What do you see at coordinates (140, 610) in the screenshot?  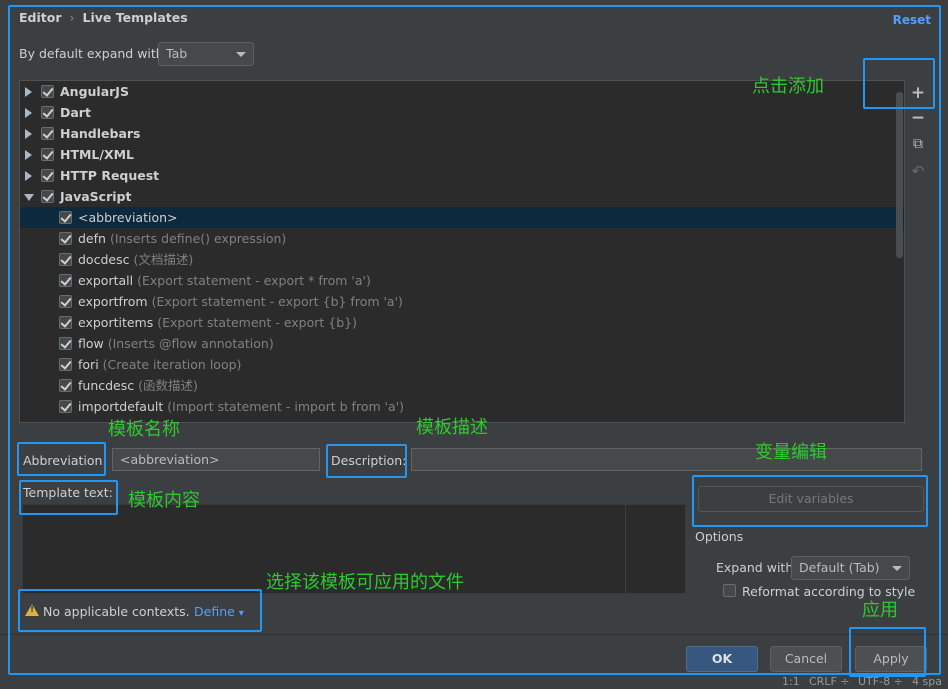 I see `contexts-highlight-box` at bounding box center [140, 610].